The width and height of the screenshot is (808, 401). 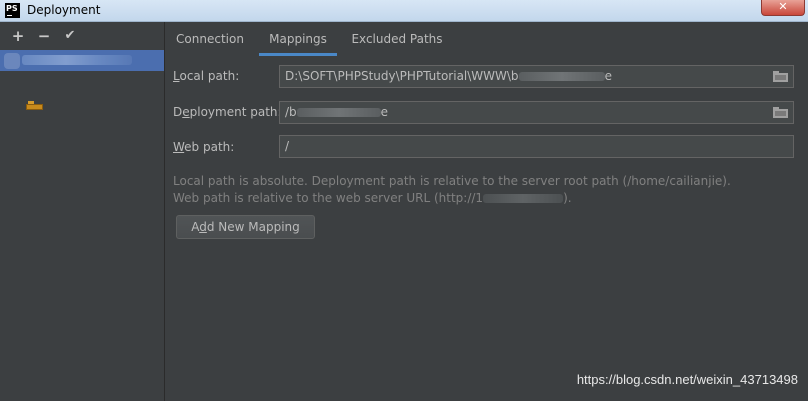 I want to click on server-default-icon, so click(x=12, y=61).